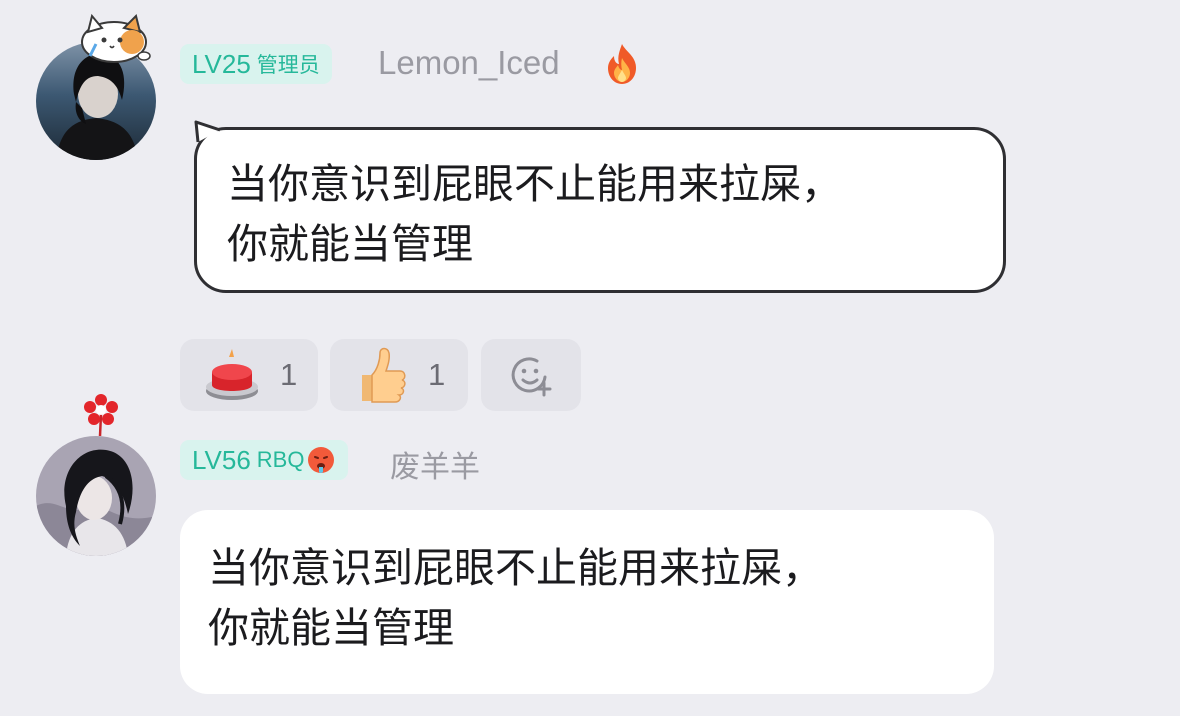 The width and height of the screenshot is (1180, 716). Describe the element at coordinates (113, 37) in the screenshot. I see `cat-sticker-icon` at that location.